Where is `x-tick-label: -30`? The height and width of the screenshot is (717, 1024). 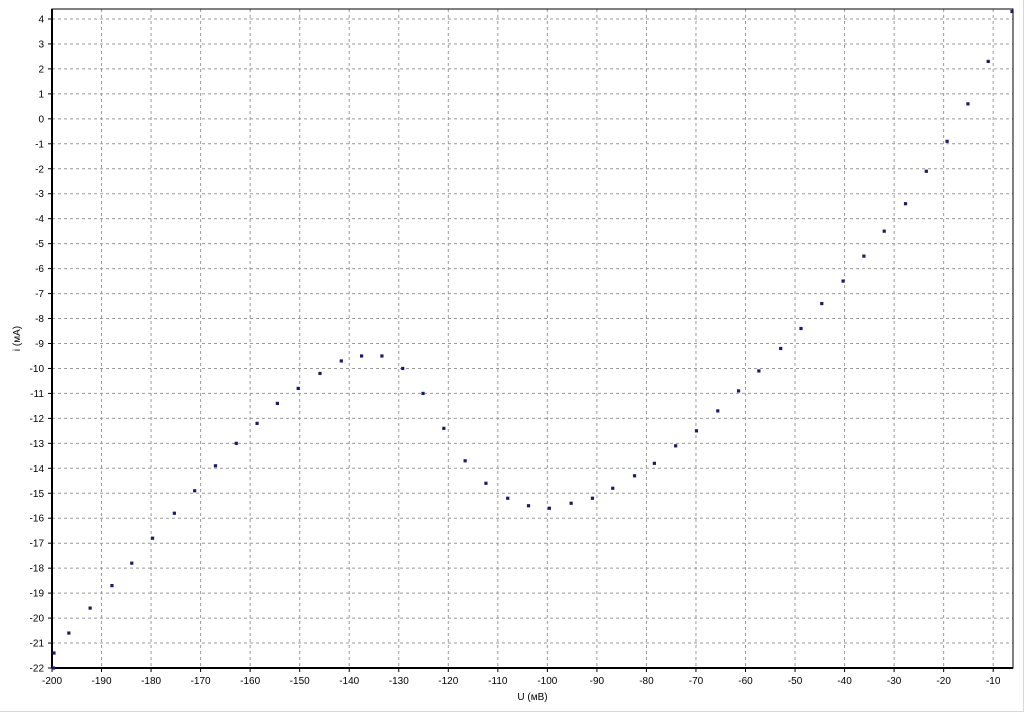
x-tick-label: -30 is located at coordinates (894, 681).